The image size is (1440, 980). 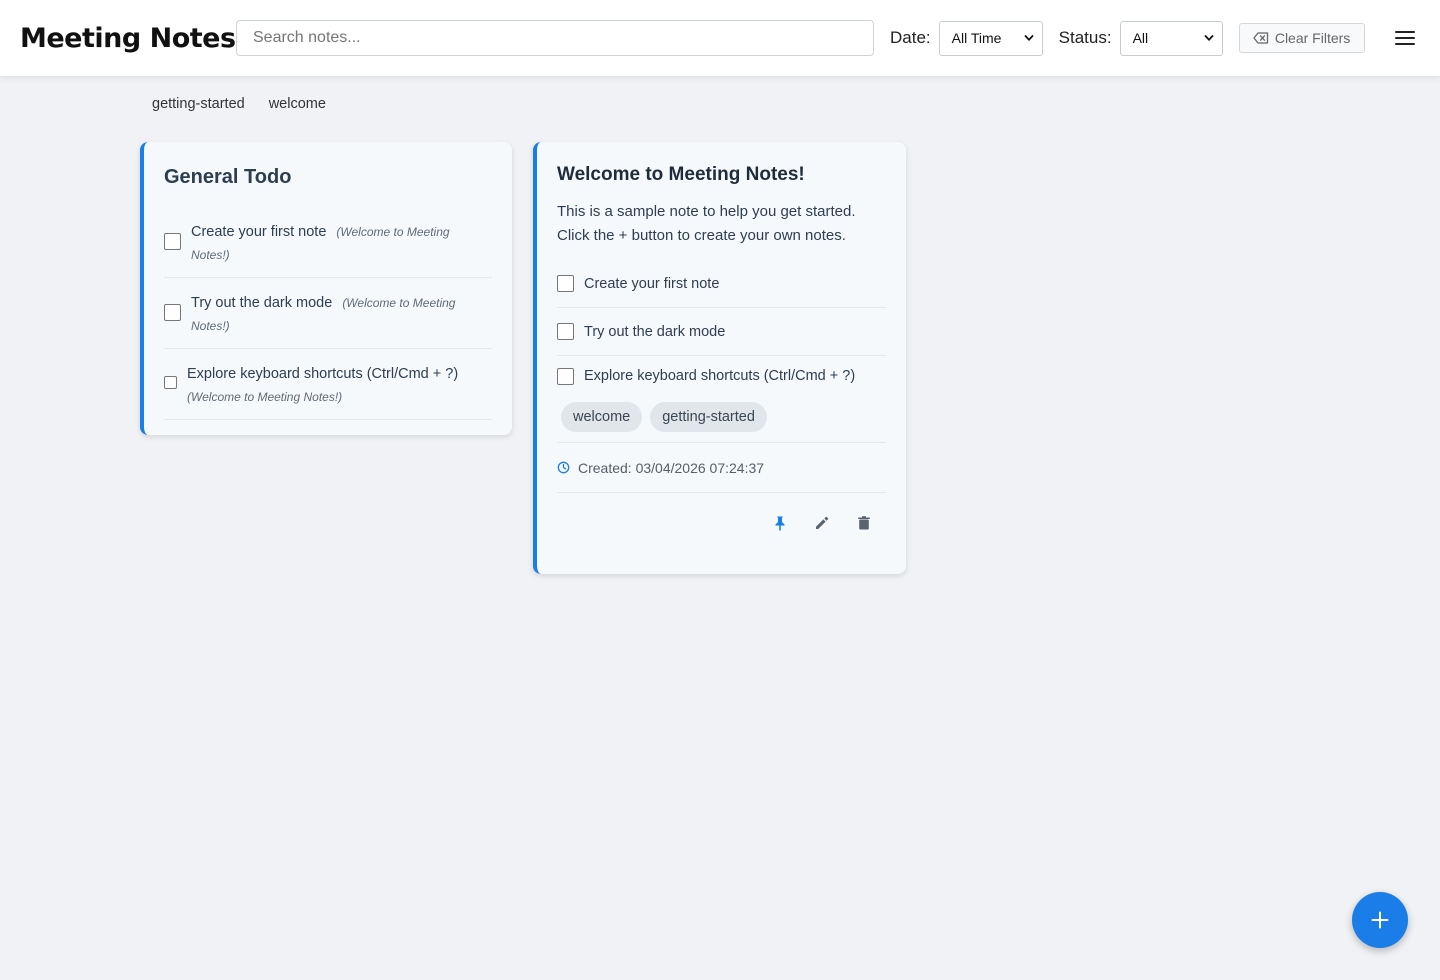 I want to click on todo-item-source: (Welcome to Meeting Notes!), so click(x=265, y=397).